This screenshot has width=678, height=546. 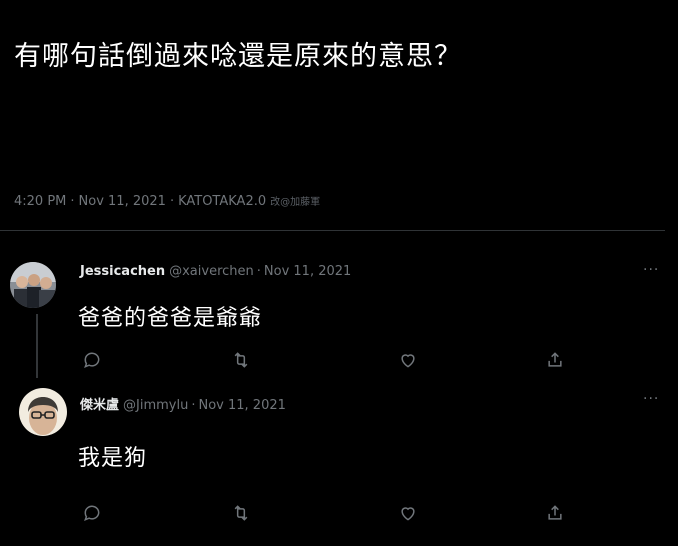 I want to click on reply-header: 傑米盧 @Jimmylu · Nov 11, 2021, so click(x=183, y=403).